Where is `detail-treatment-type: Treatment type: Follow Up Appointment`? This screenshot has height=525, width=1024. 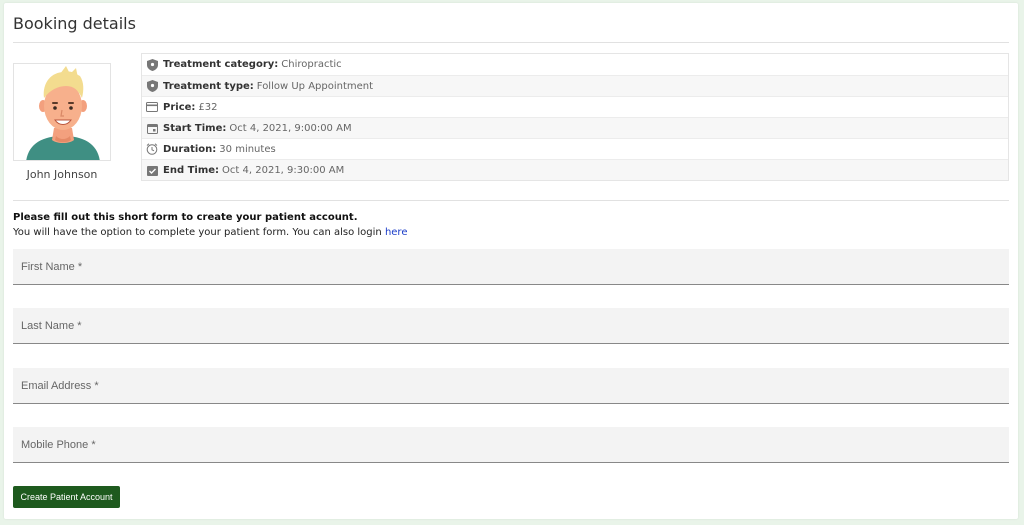
detail-treatment-type: Treatment type: Follow Up Appointment is located at coordinates (575, 85).